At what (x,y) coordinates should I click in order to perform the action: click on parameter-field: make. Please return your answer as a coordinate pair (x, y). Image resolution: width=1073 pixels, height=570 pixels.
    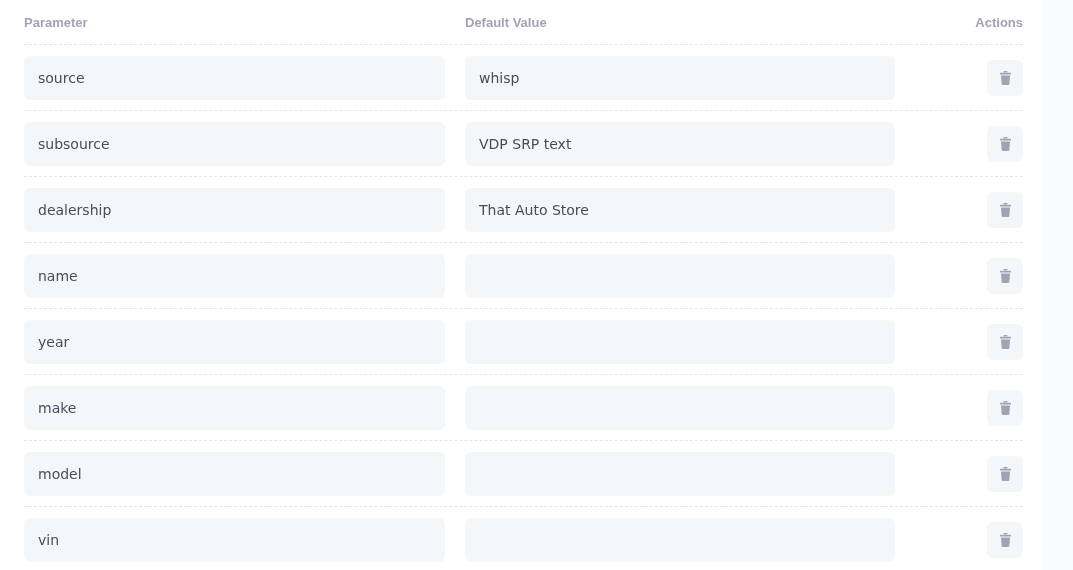
    Looking at the image, I should click on (234, 407).